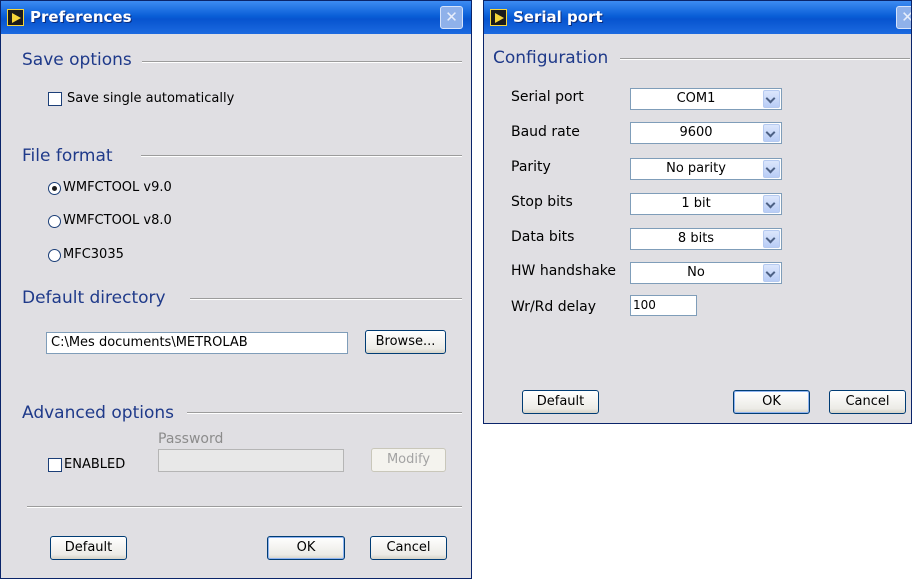 The height and width of the screenshot is (579, 912). I want to click on advanced-options-divider, so click(324, 413).